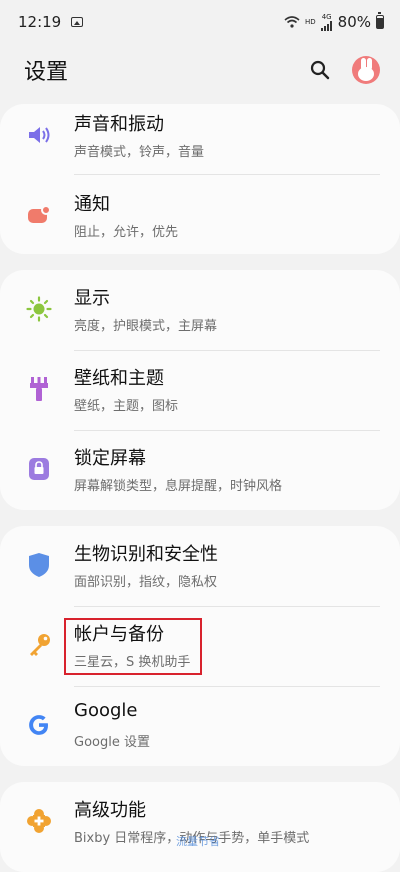 Image resolution: width=400 pixels, height=872 pixels. What do you see at coordinates (200, 216) in the screenshot?
I see `settings-item-notifications: 通知 阻止，允许，优先` at bounding box center [200, 216].